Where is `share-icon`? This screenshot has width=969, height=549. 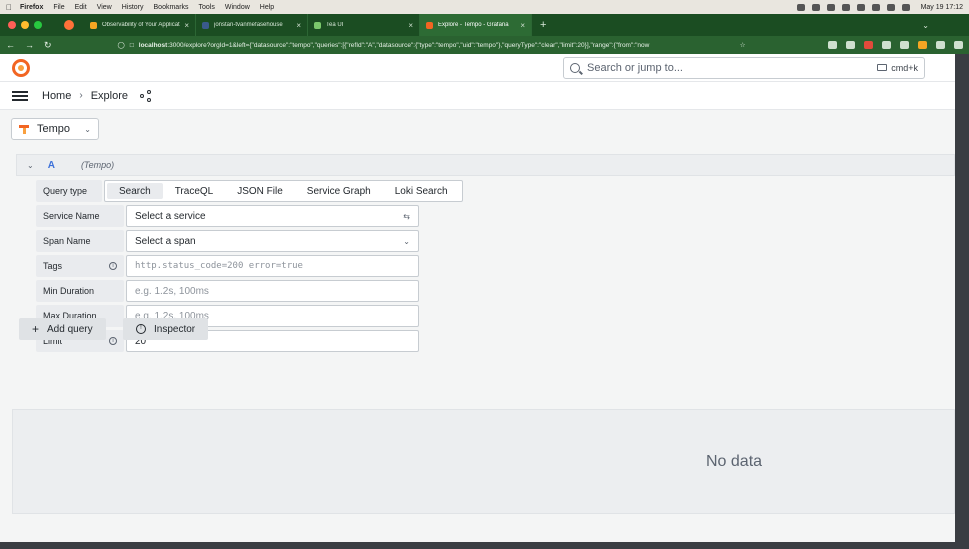 share-icon is located at coordinates (145, 95).